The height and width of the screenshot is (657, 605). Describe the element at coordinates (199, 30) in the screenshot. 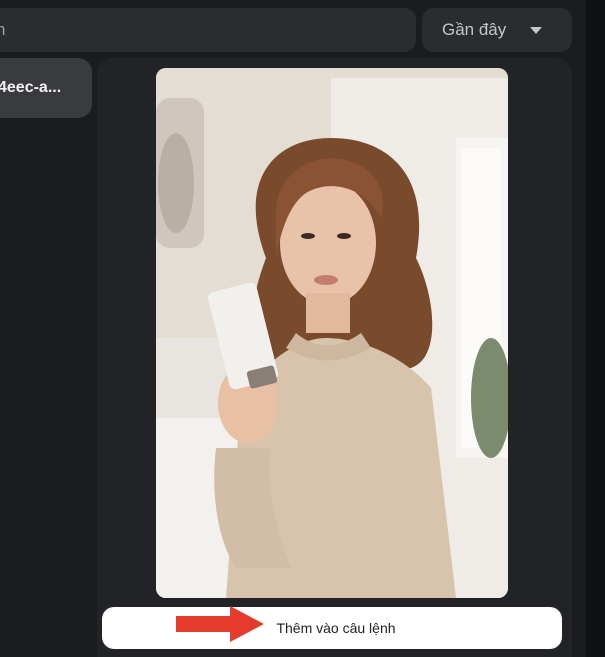

I see `search-input` at that location.